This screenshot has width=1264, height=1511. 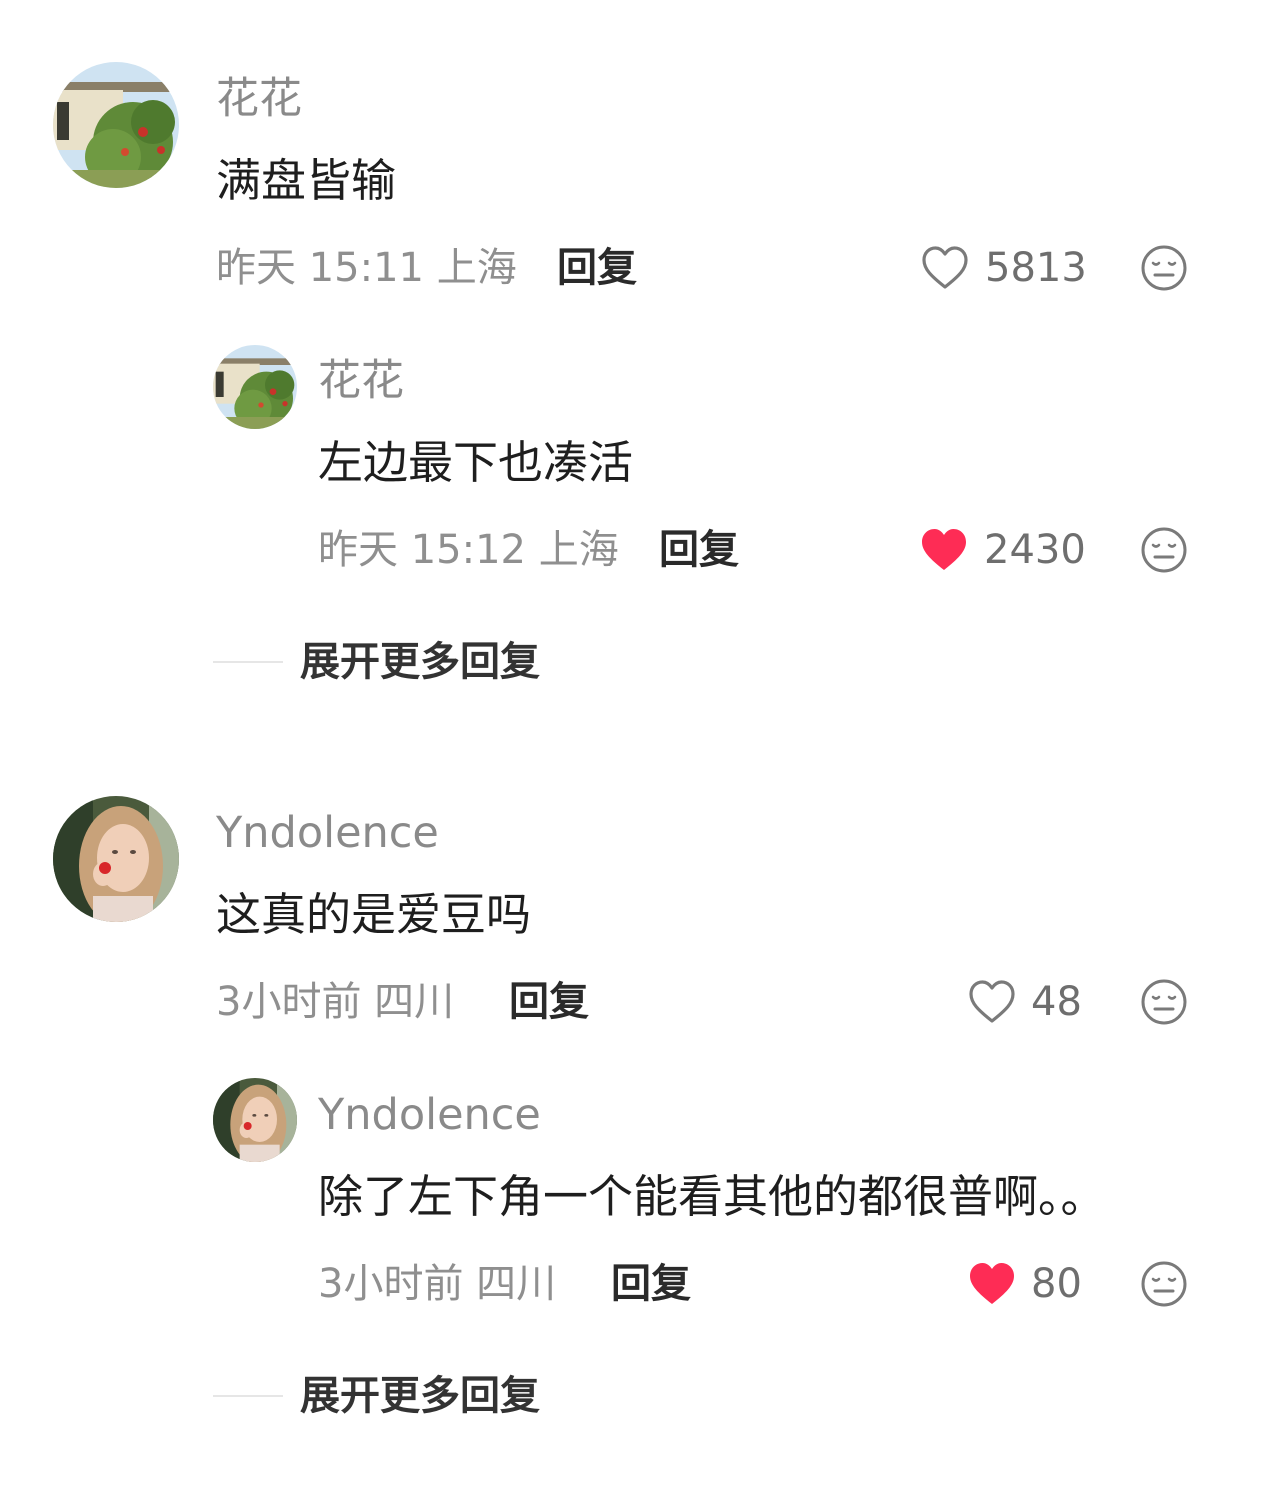 What do you see at coordinates (327, 833) in the screenshot?
I see `comment-username: Yndolence` at bounding box center [327, 833].